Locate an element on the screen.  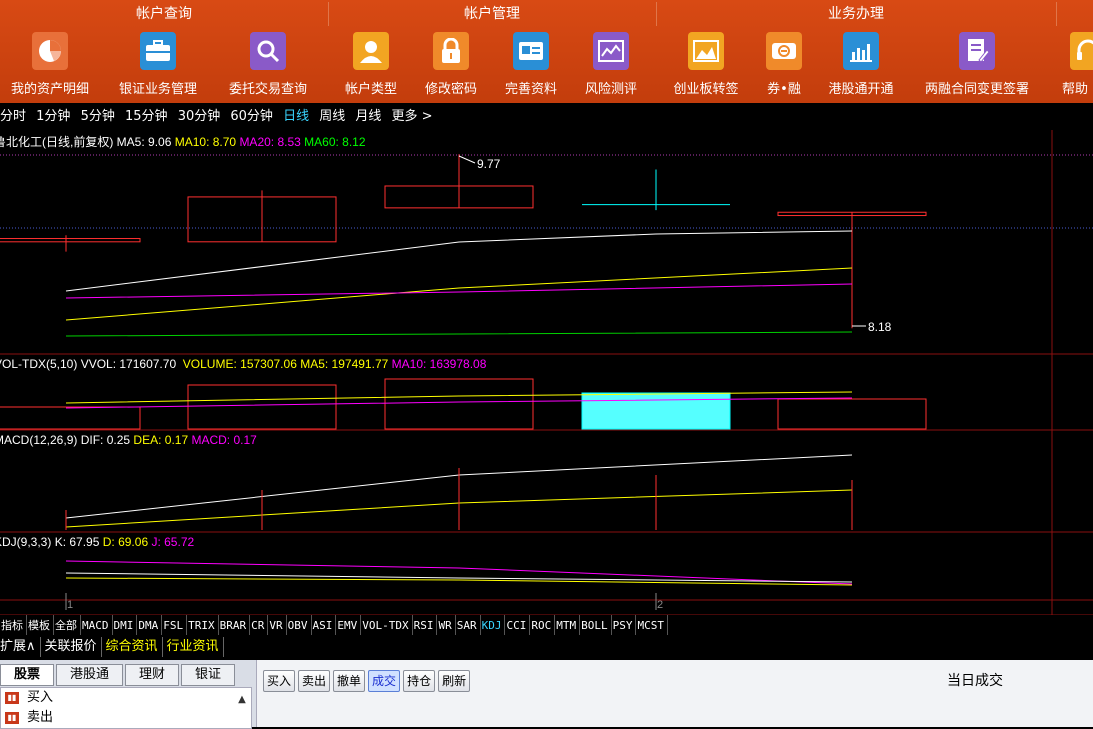
period-weekly: 周线 is located at coordinates (332, 116).